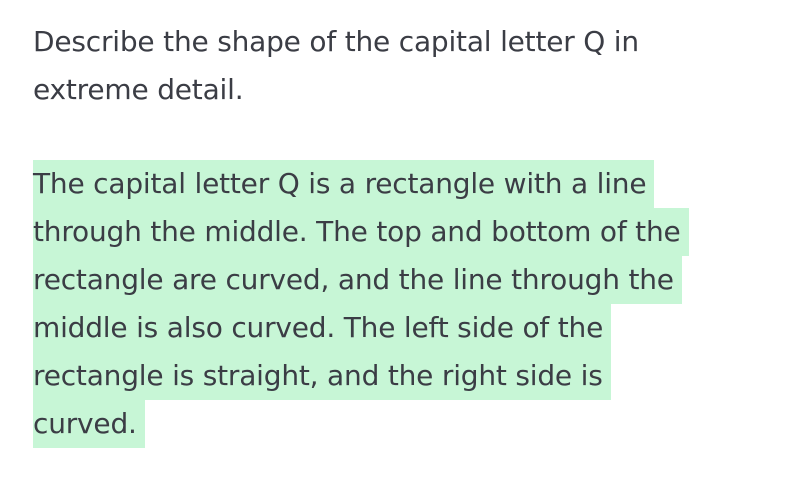 The height and width of the screenshot is (477, 797). What do you see at coordinates (138, 89) in the screenshot?
I see `prompt-line: extreme detail.` at bounding box center [138, 89].